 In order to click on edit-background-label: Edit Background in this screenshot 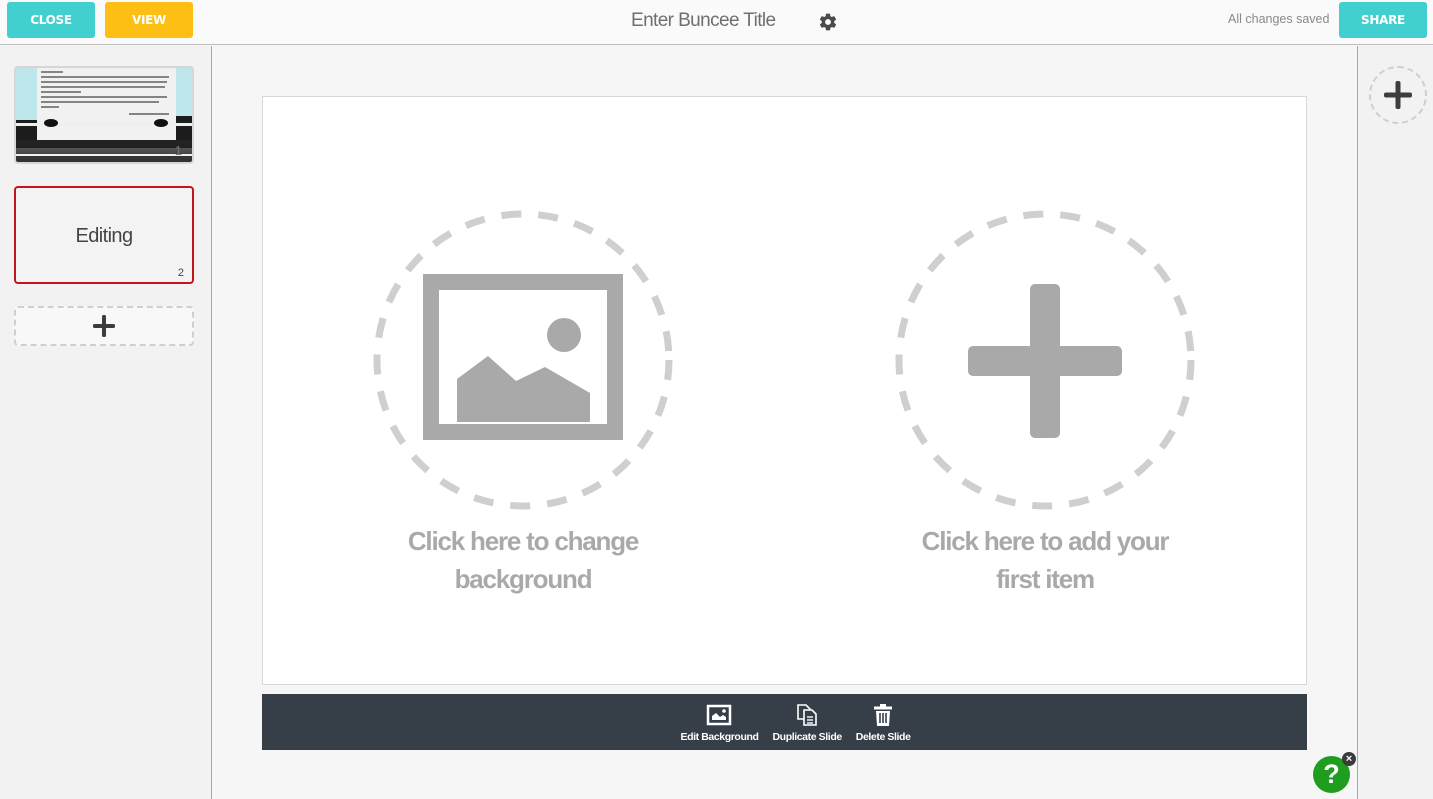, I will do `click(719, 737)`.